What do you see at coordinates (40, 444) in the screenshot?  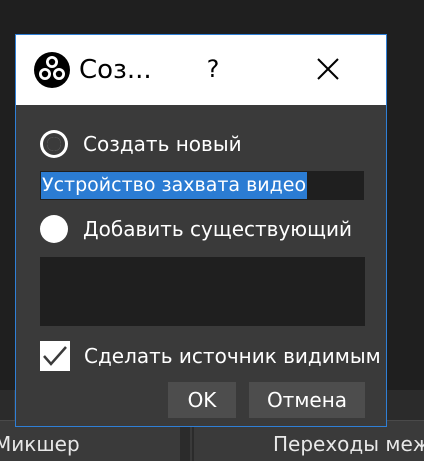 I see `mixer-dock-label: Микшер` at bounding box center [40, 444].